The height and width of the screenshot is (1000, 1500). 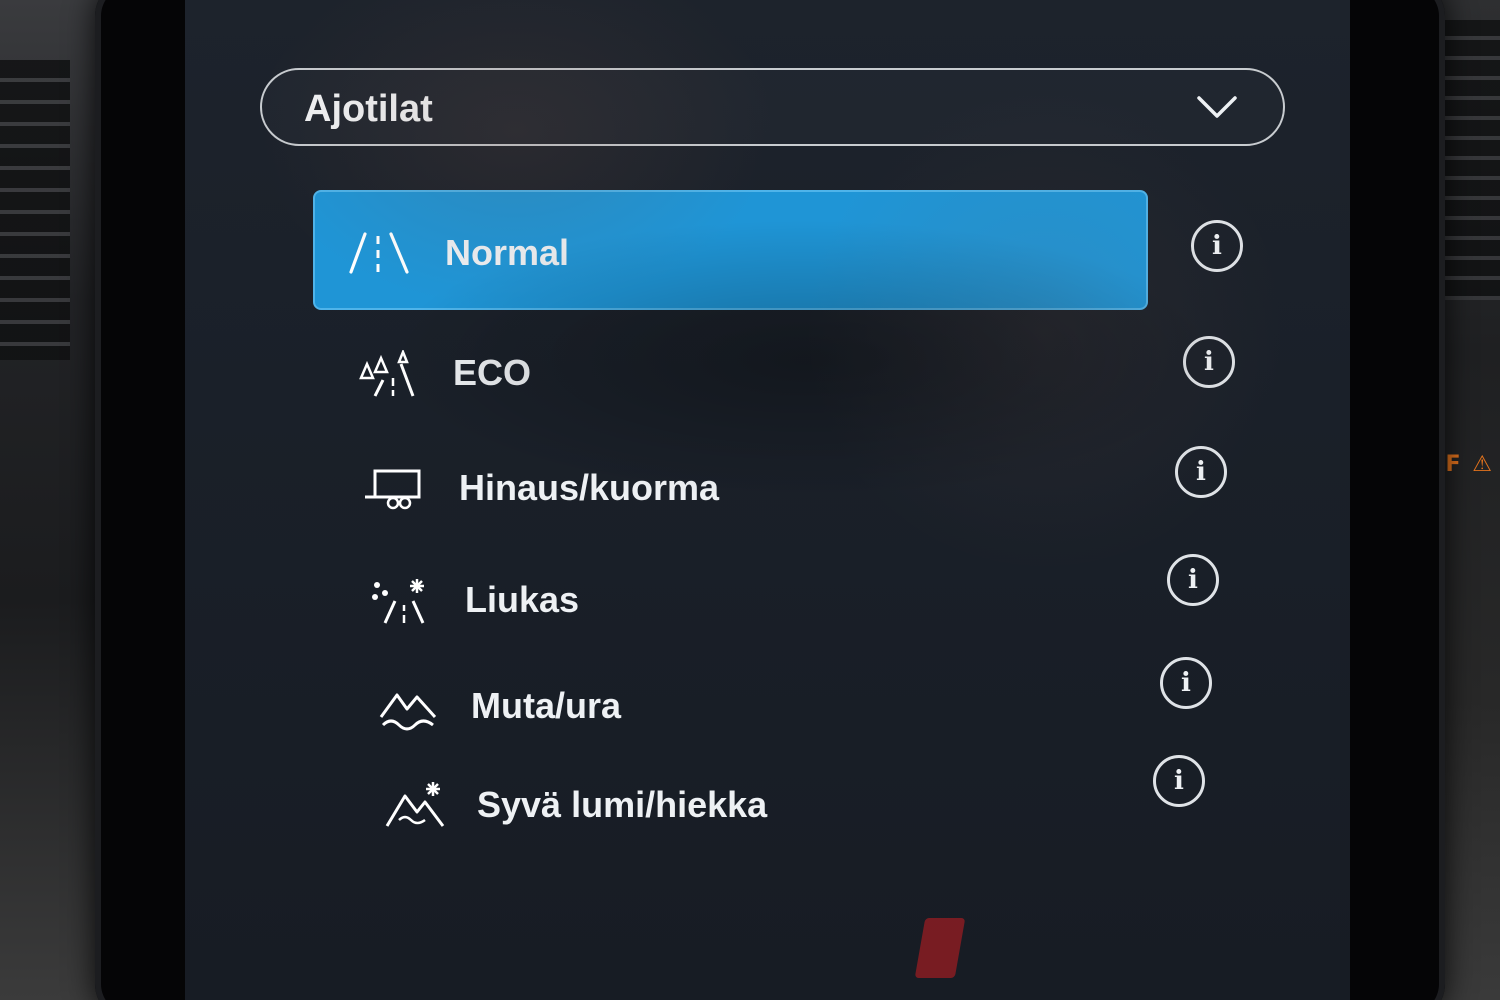 What do you see at coordinates (415, 804) in the screenshot?
I see `deep-snow-sand-icon` at bounding box center [415, 804].